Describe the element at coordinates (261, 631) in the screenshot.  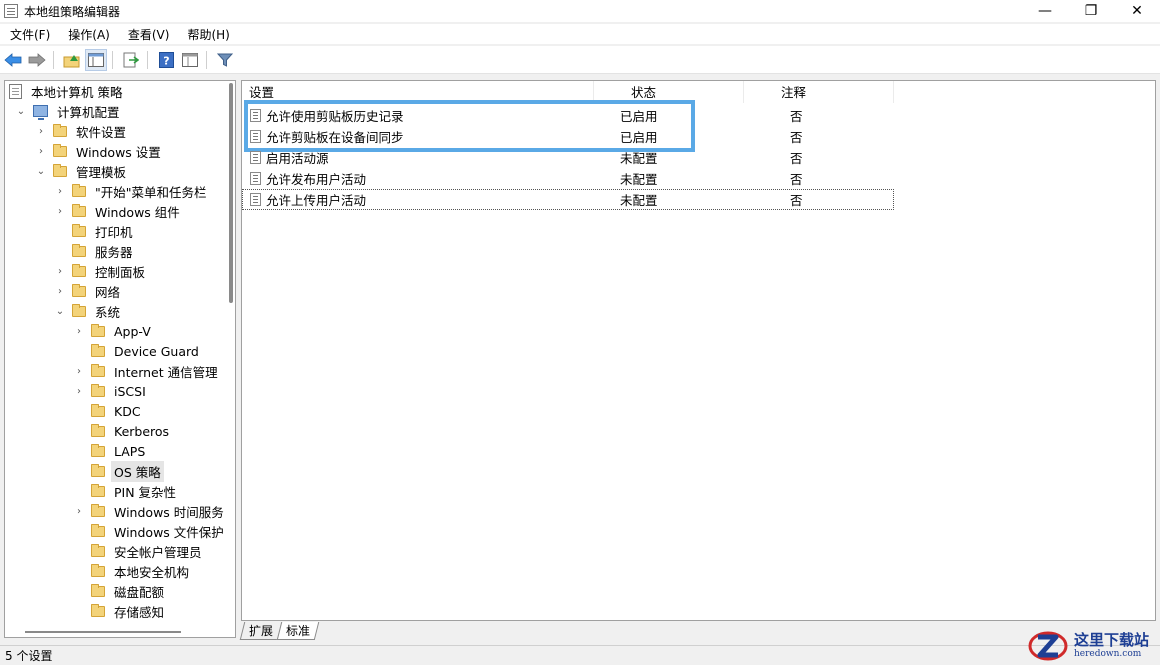
I see `tab-extended: 扩展` at that location.